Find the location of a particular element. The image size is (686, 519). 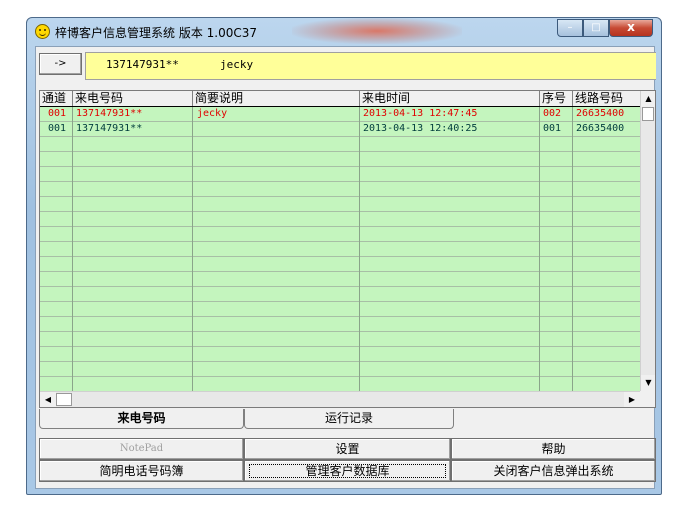

notepad-button: NotePad is located at coordinates (141, 449).